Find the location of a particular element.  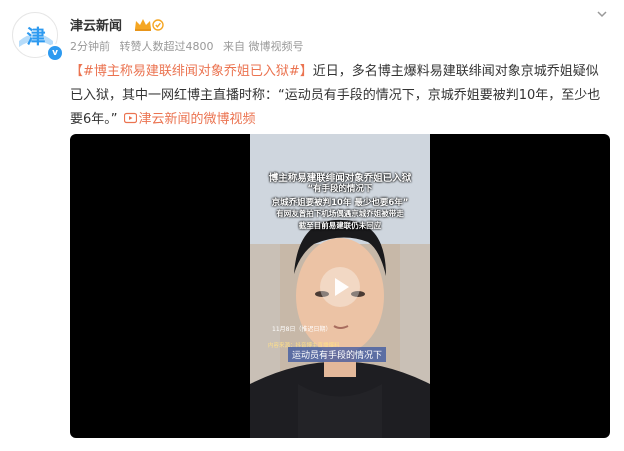

topic-link: 【#博主称易建联绯闻对象乔姐已入狱#】 is located at coordinates (191, 71).